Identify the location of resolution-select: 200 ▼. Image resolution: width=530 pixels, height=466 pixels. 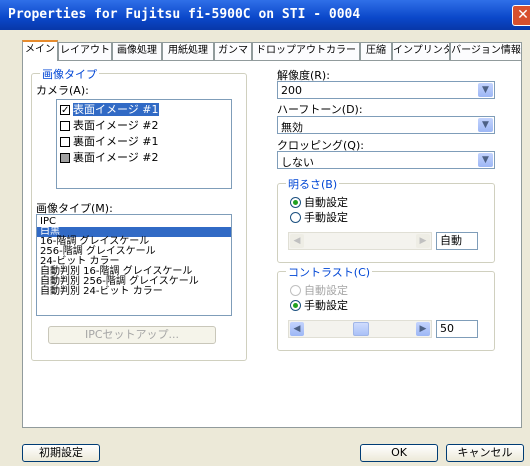
(386, 90).